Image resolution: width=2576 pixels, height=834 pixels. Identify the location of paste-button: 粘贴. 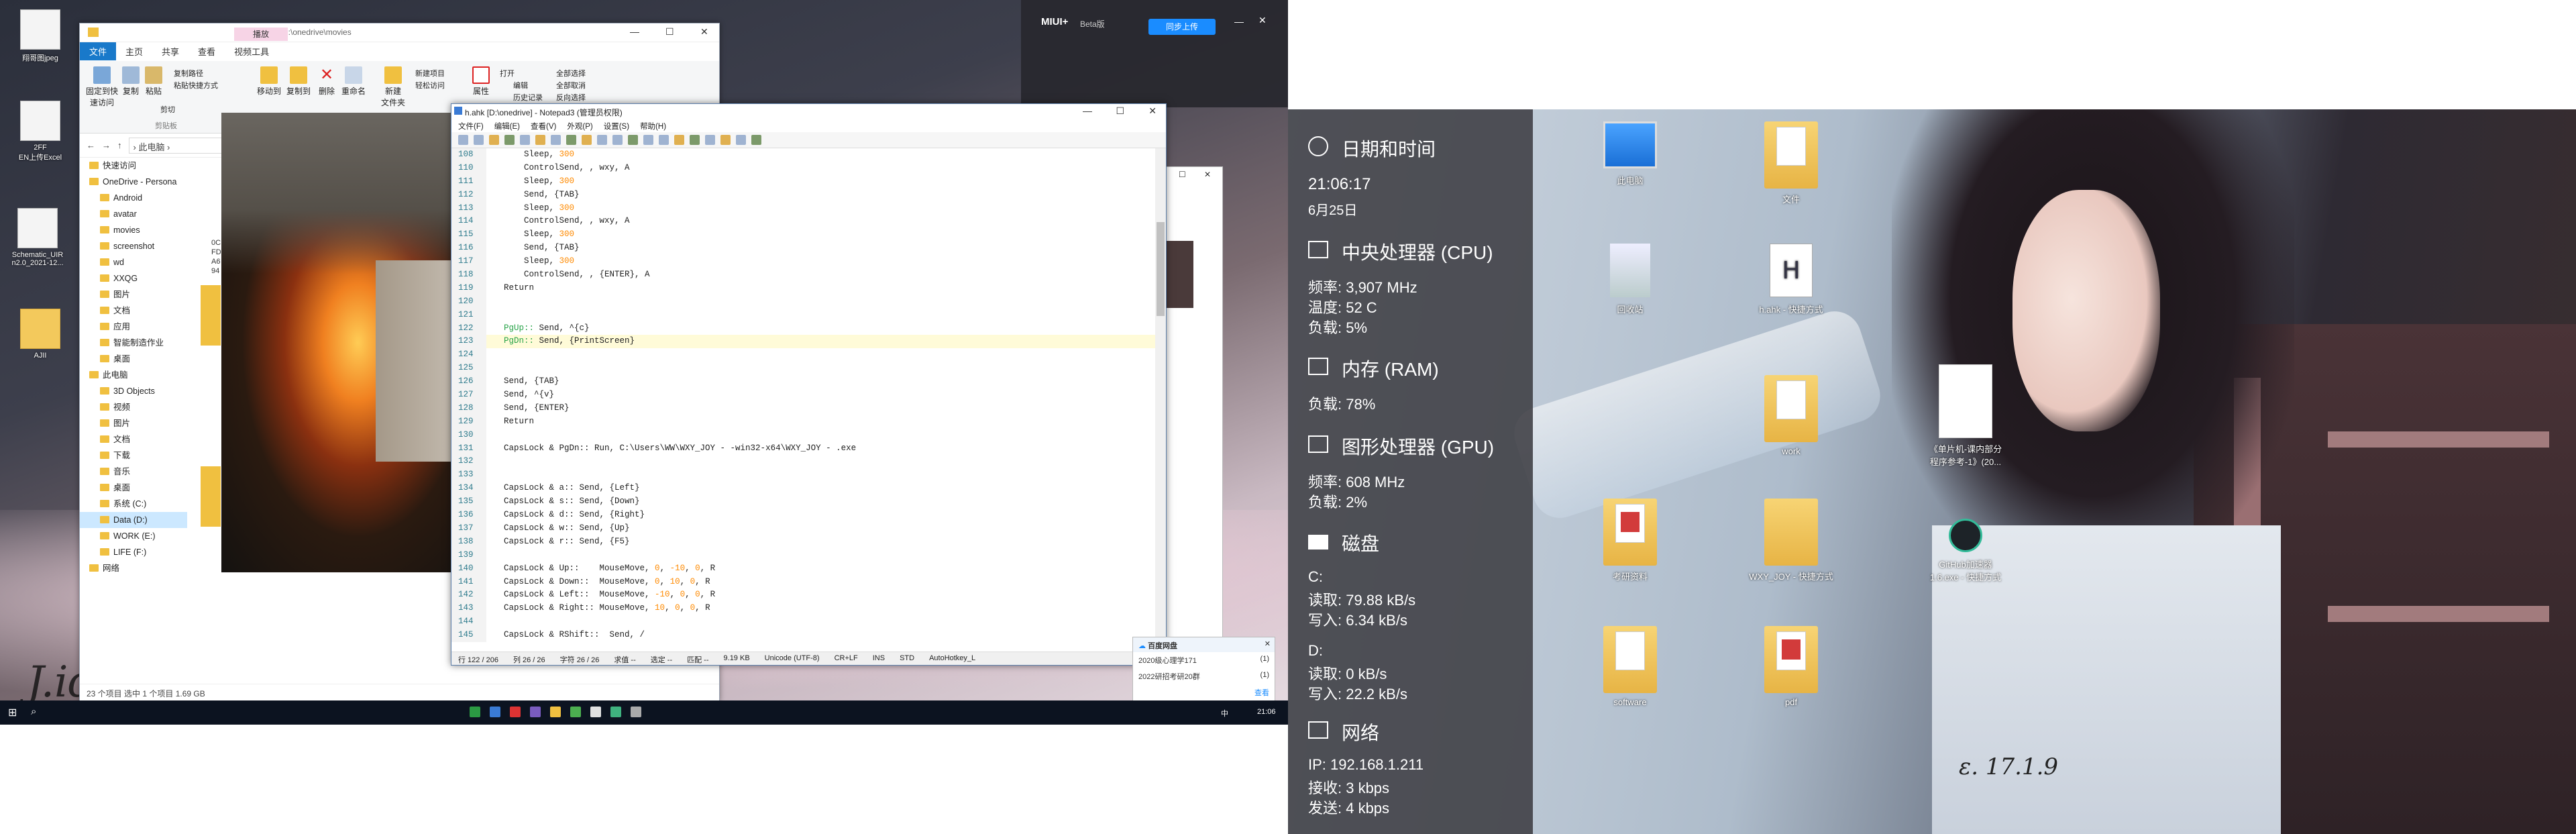
(154, 82).